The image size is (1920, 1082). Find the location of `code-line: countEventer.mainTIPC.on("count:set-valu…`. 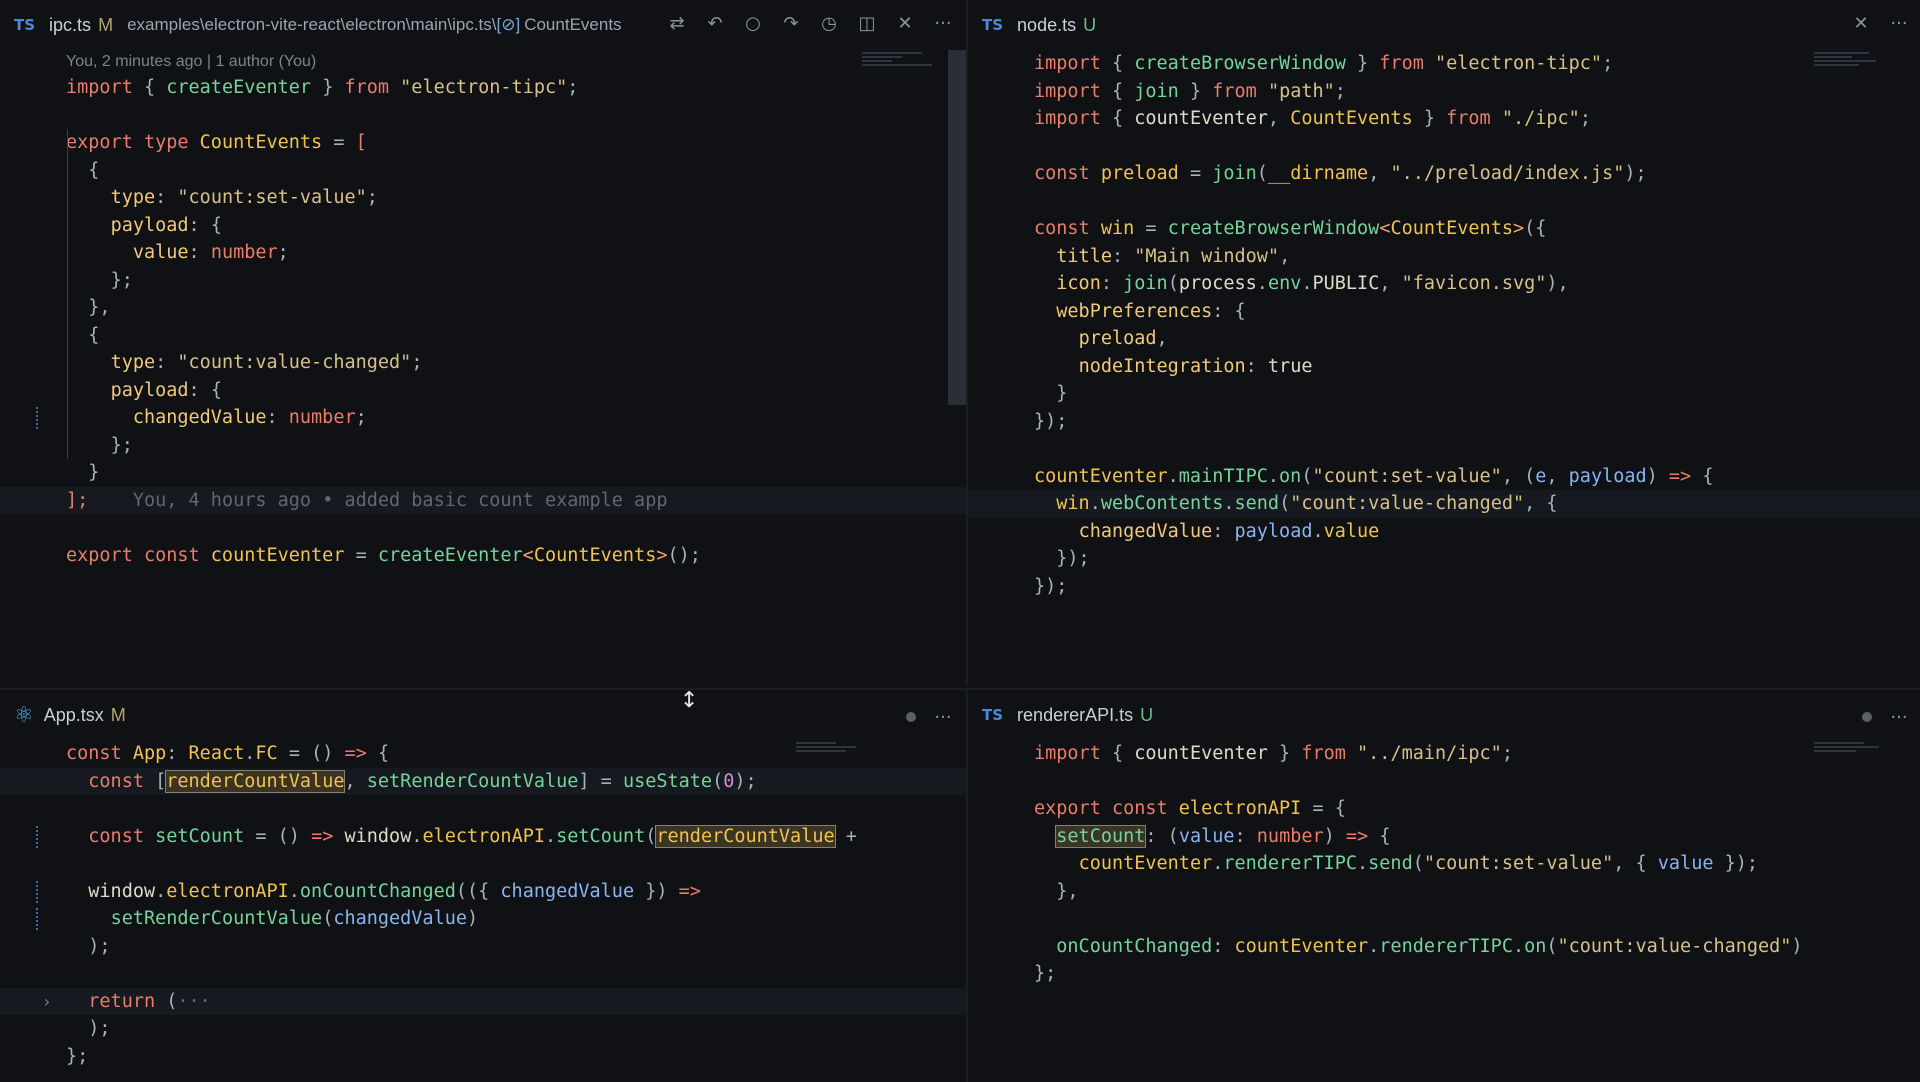

code-line: countEventer.mainTIPC.on("count:set-valu… is located at coordinates (1374, 476).